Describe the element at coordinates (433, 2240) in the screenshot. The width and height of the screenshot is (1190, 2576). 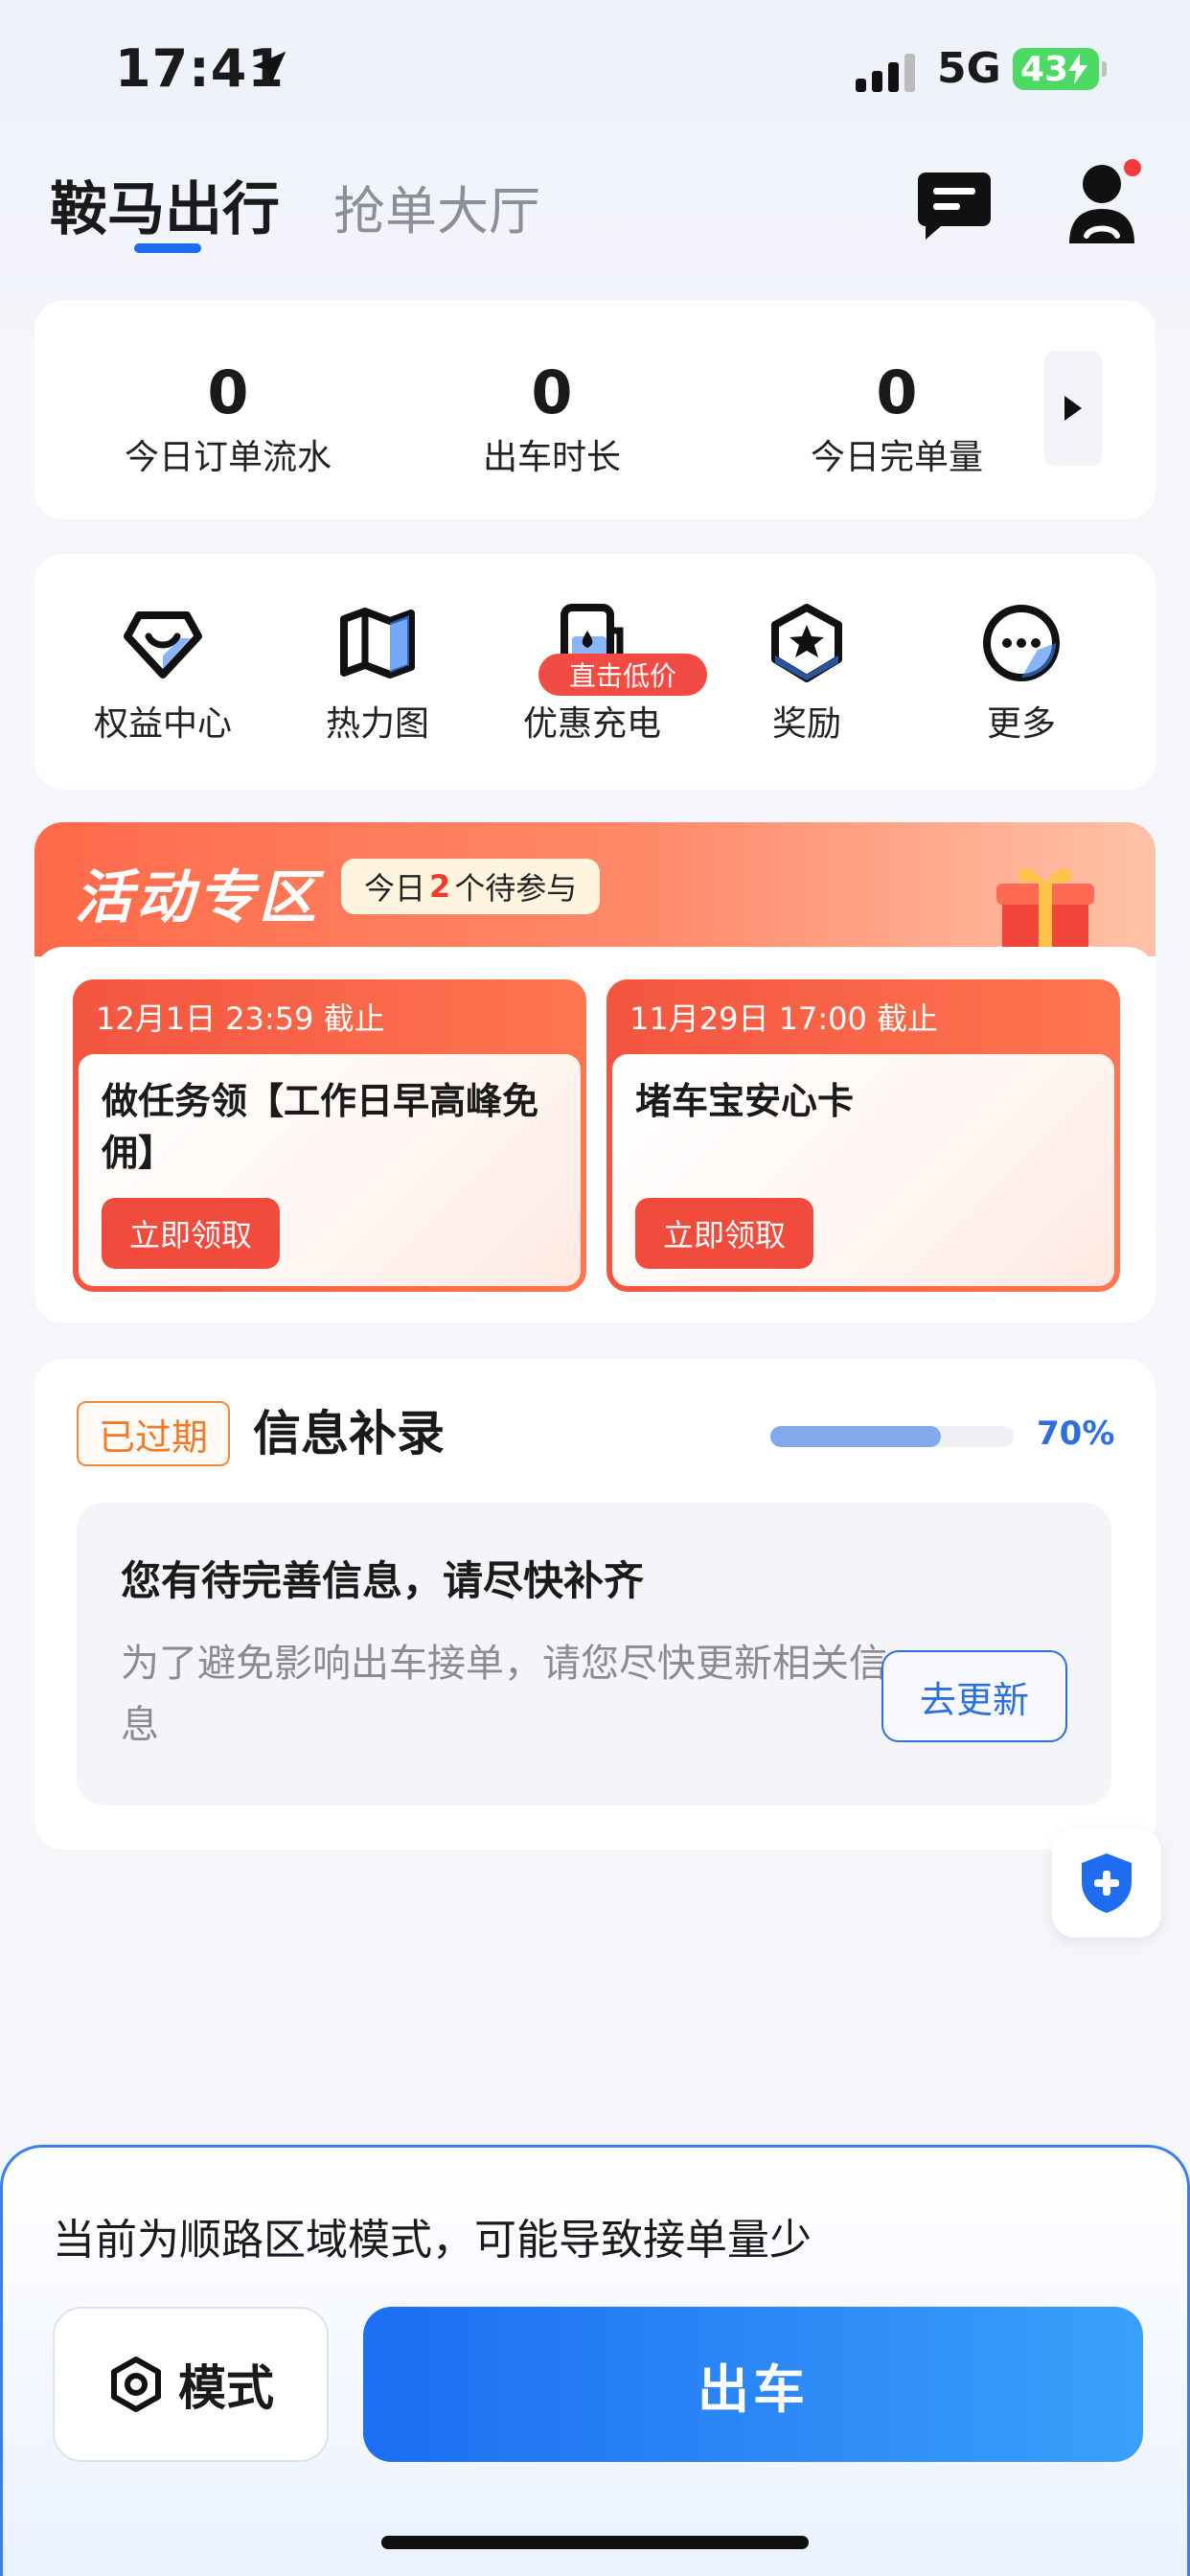
I see `mode-tip: 当前为顺路区域模式，可能导致接单量少` at that location.